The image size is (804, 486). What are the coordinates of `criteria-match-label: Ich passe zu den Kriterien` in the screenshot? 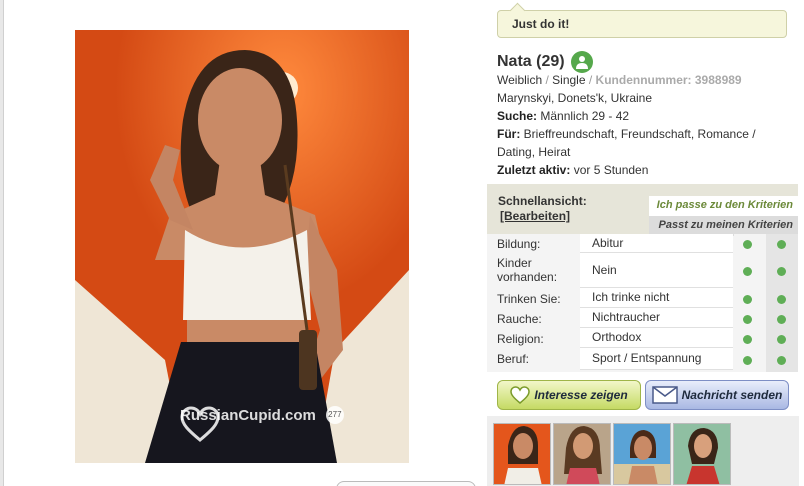 It's located at (723, 206).